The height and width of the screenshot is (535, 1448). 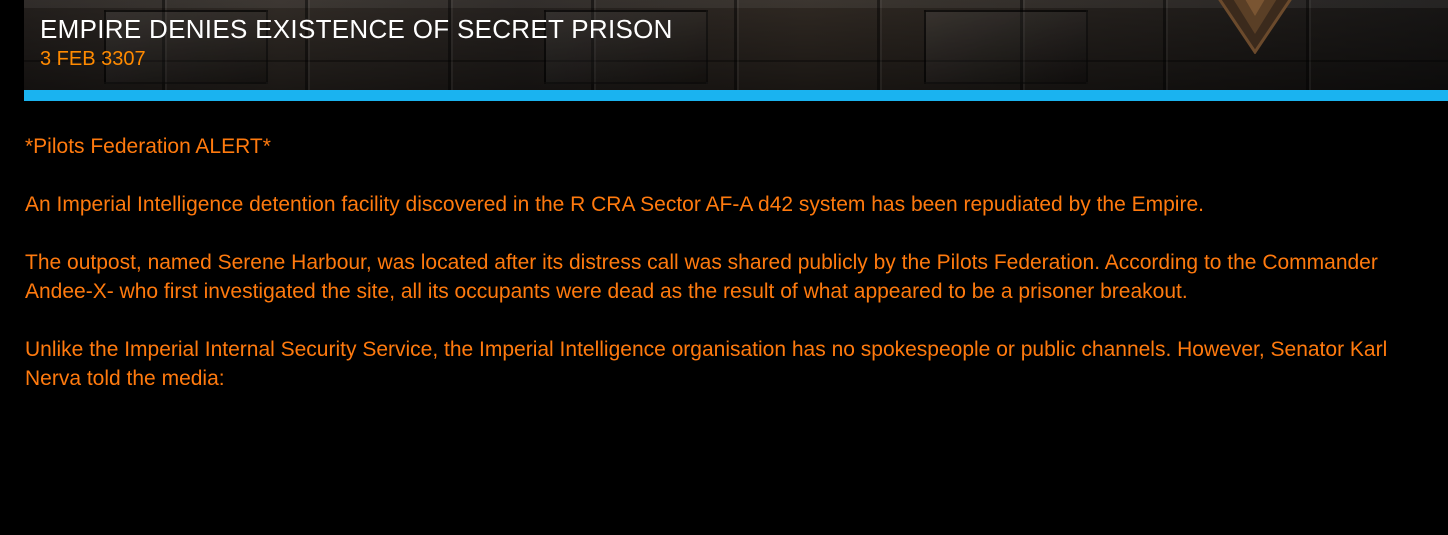 What do you see at coordinates (356, 29) in the screenshot?
I see `article-title: EMPIRE DENIES EXISTENCE OF SECRET PRISON` at bounding box center [356, 29].